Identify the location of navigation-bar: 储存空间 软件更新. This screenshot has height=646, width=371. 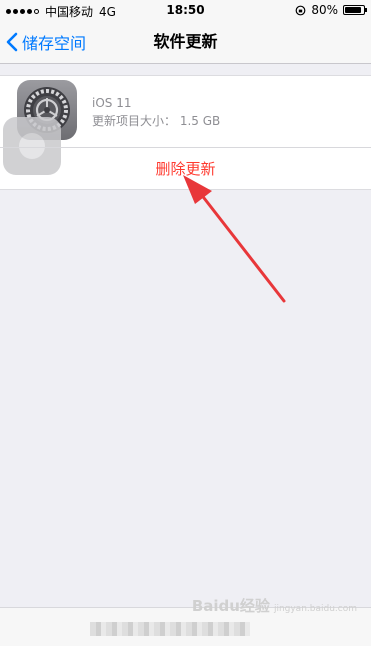
(185, 42).